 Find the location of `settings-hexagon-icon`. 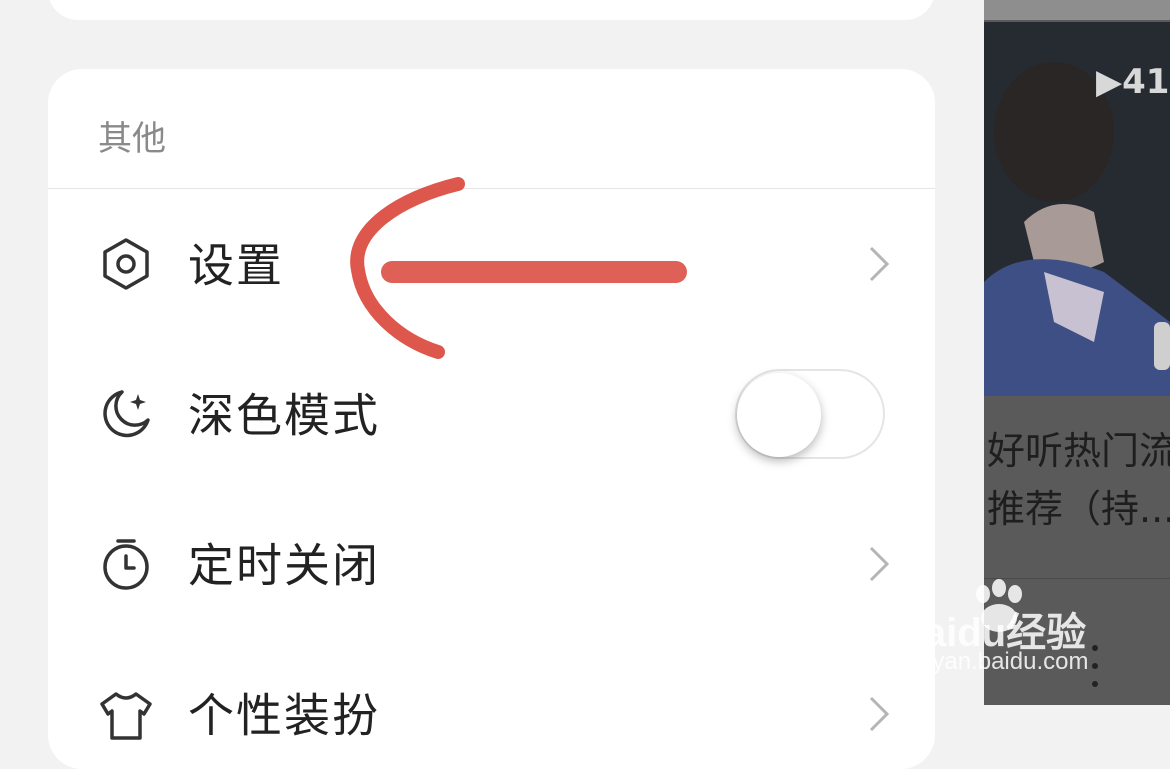

settings-hexagon-icon is located at coordinates (126, 264).